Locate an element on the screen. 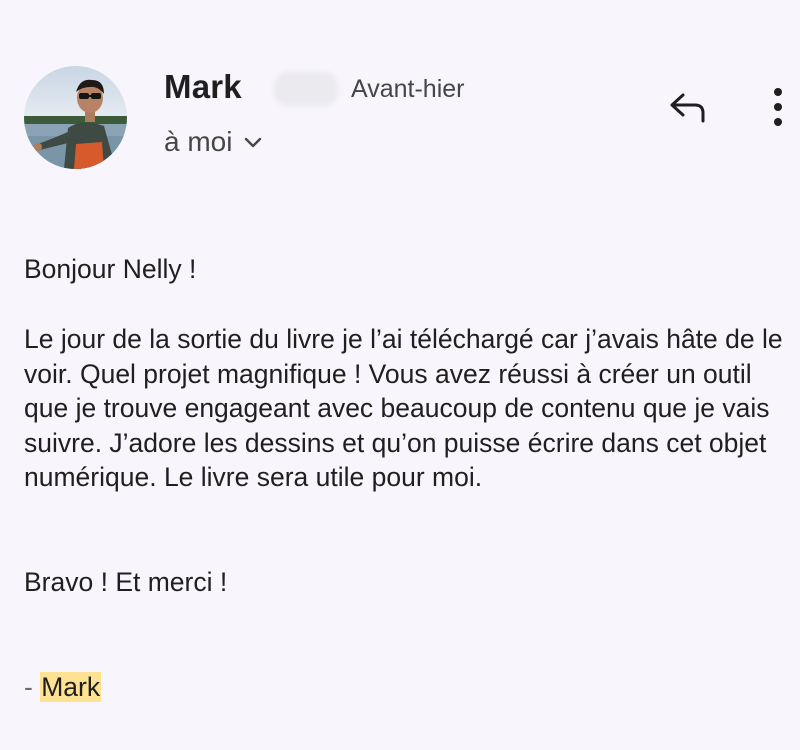  profile-photo is located at coordinates (75, 117).